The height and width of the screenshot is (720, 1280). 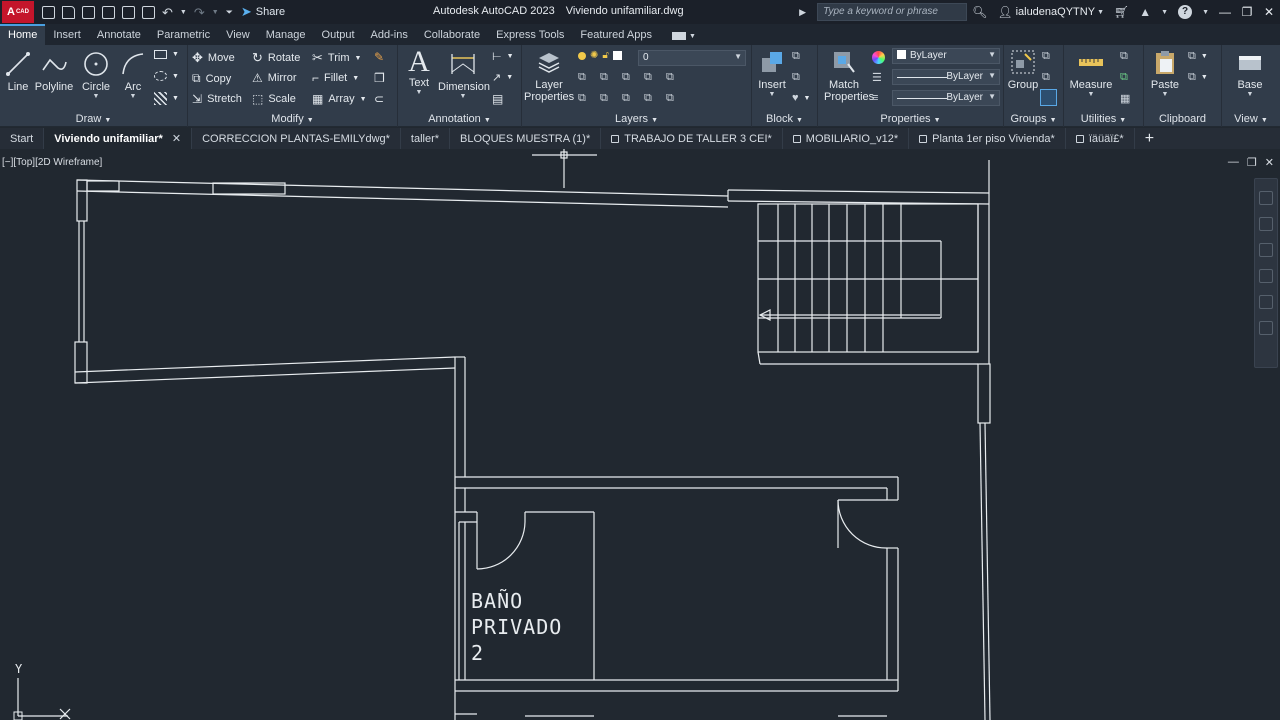 I want to click on new-tab-plus-icon: +, so click(x=1149, y=139).